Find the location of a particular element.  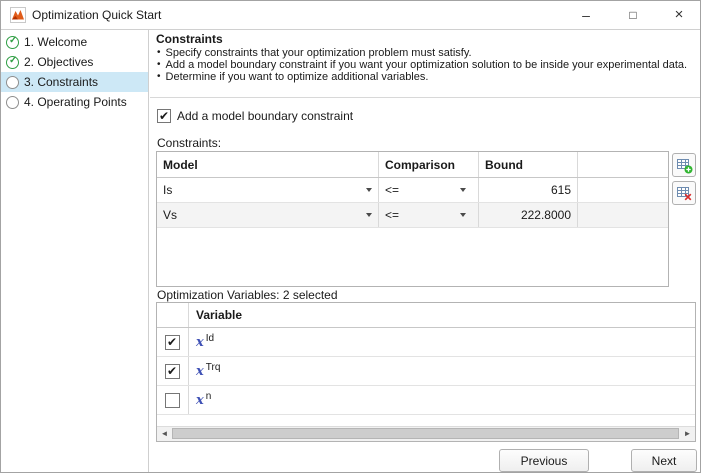

variable-name: n is located at coordinates (208, 396).